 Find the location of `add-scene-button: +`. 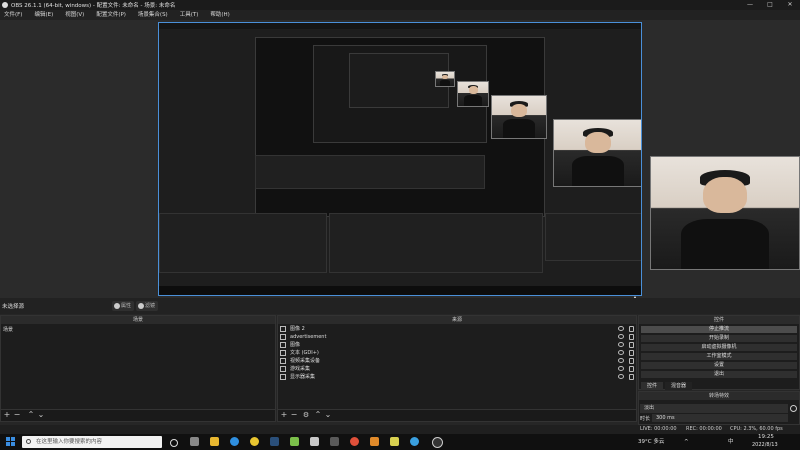

add-scene-button: + is located at coordinates (7, 415).